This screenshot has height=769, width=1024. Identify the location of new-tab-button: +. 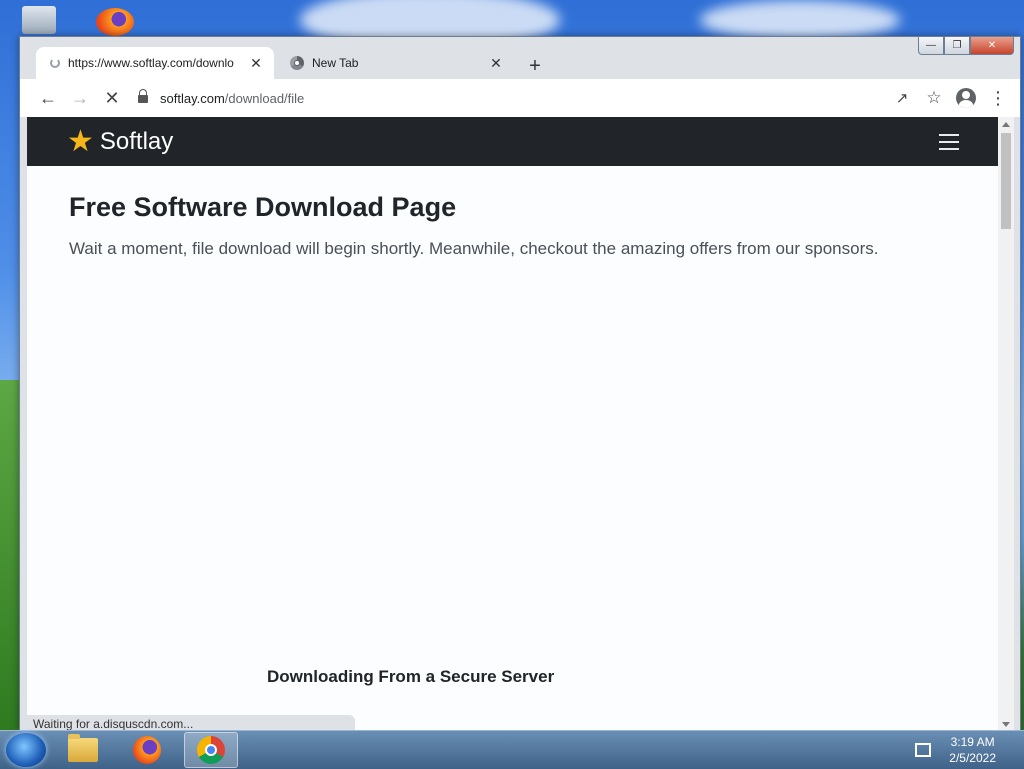
(535, 66).